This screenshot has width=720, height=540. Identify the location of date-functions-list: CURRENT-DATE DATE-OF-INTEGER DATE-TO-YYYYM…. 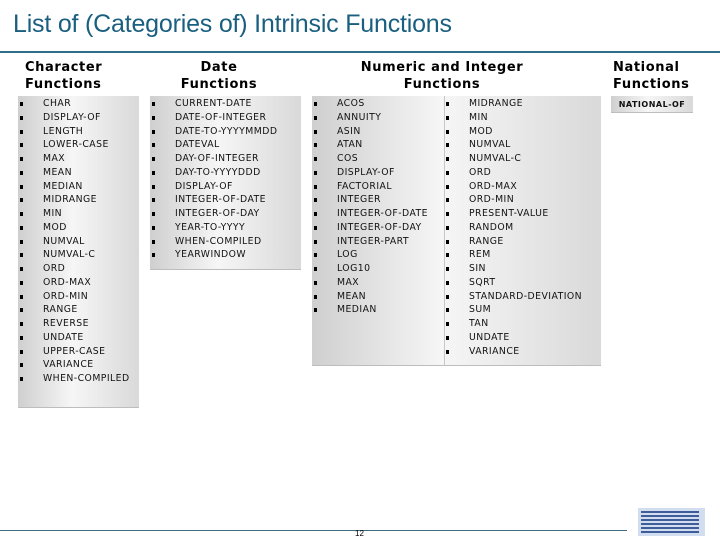
(213, 179).